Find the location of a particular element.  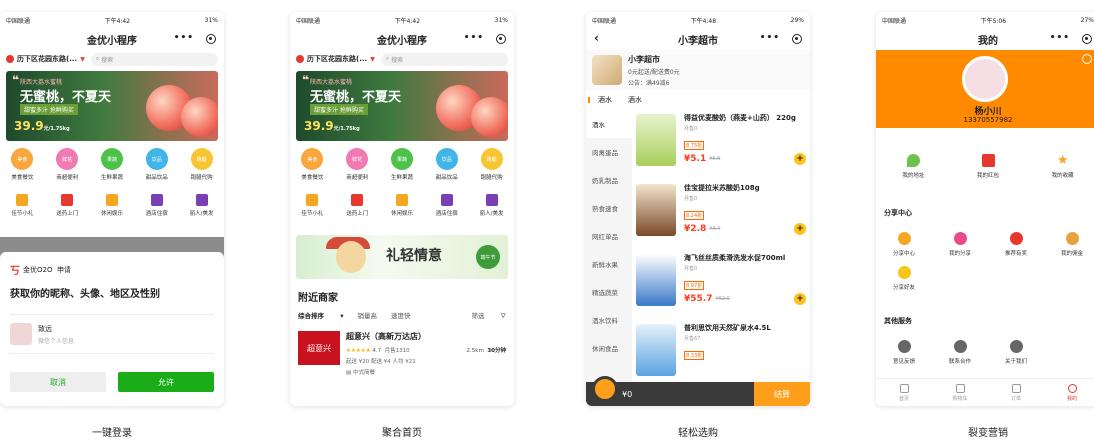

menu-label: 分享好友 is located at coordinates (903, 288).